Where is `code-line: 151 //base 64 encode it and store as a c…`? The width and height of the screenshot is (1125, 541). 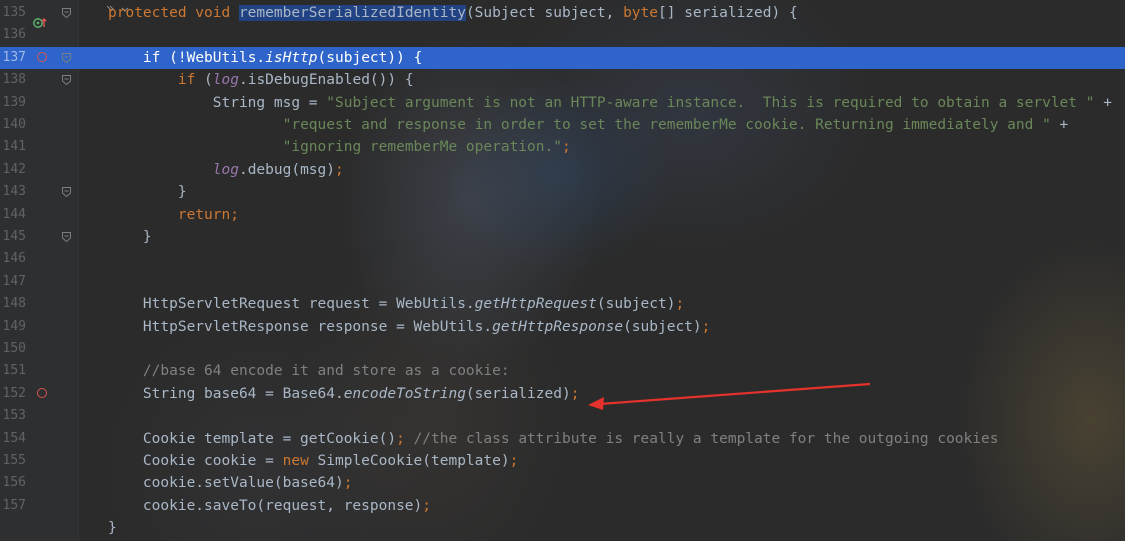 code-line: 151 //base 64 encode it and store as a c… is located at coordinates (562, 371).